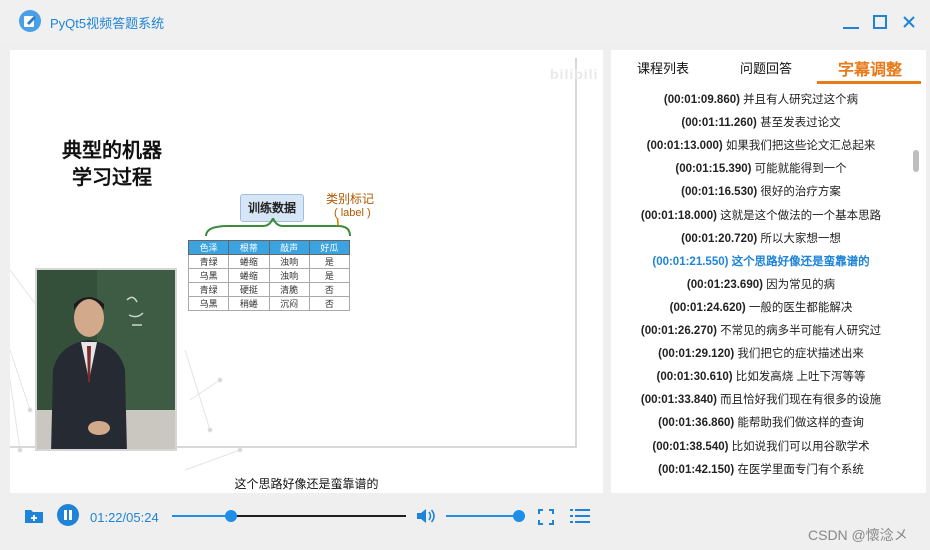 Image resolution: width=930 pixels, height=550 pixels. I want to click on subtitle-list-item: (00:01:36.860) 能帮助我们做这样的查询, so click(761, 422).